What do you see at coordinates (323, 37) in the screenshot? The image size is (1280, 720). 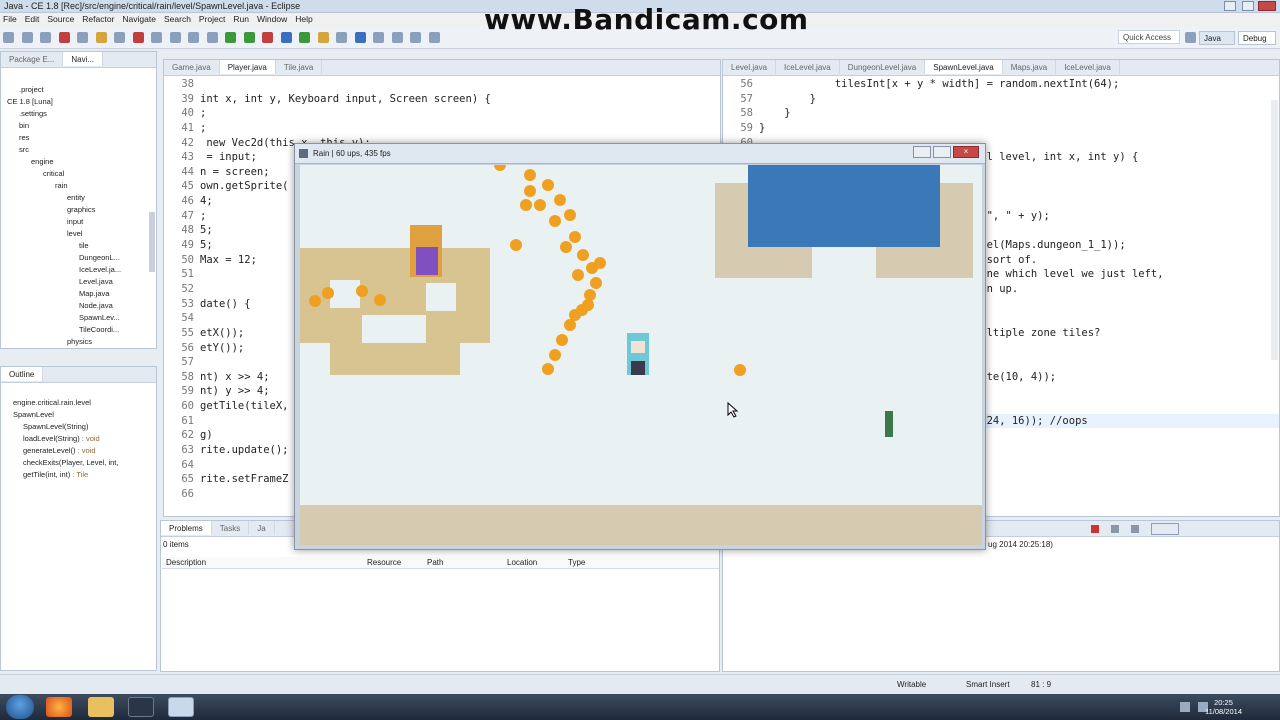 I see `open-type-icon` at bounding box center [323, 37].